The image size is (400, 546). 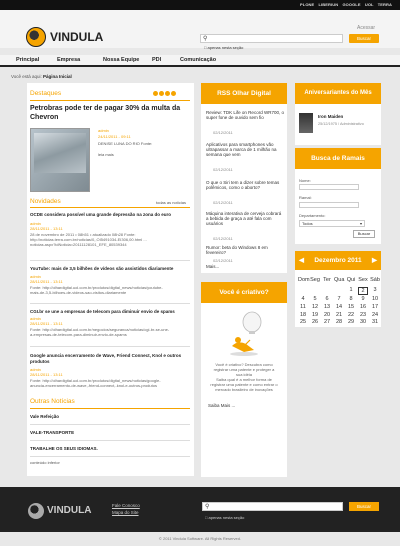 What do you see at coordinates (244, 93) in the screenshot?
I see `rss-title: RSS Olhar Digital` at bounding box center [244, 93].